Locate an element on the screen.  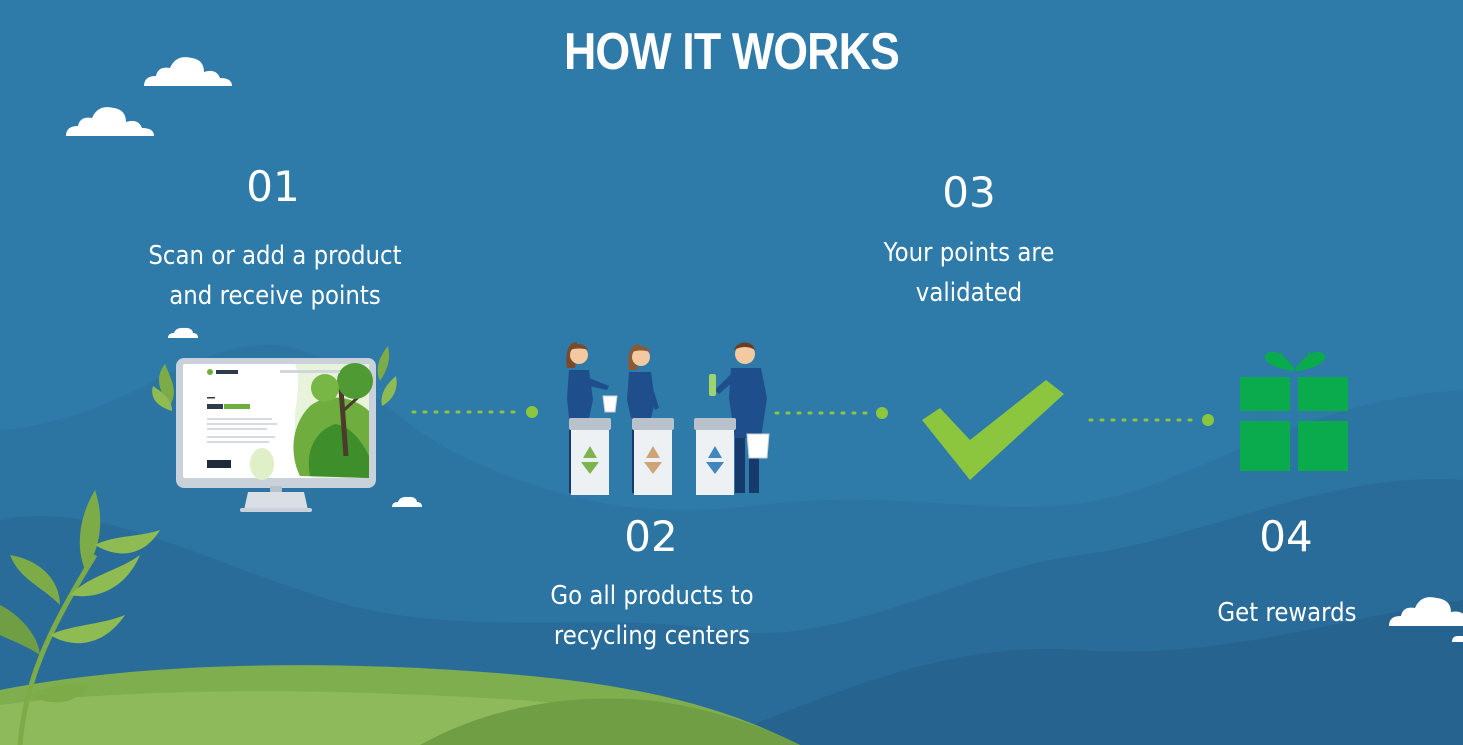
gift-box-icon is located at coordinates (1294, 411).